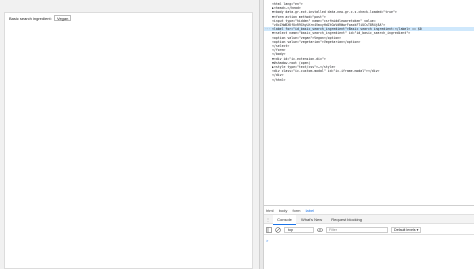  Describe the element at coordinates (284, 220) in the screenshot. I see `tab-console: Console` at that location.